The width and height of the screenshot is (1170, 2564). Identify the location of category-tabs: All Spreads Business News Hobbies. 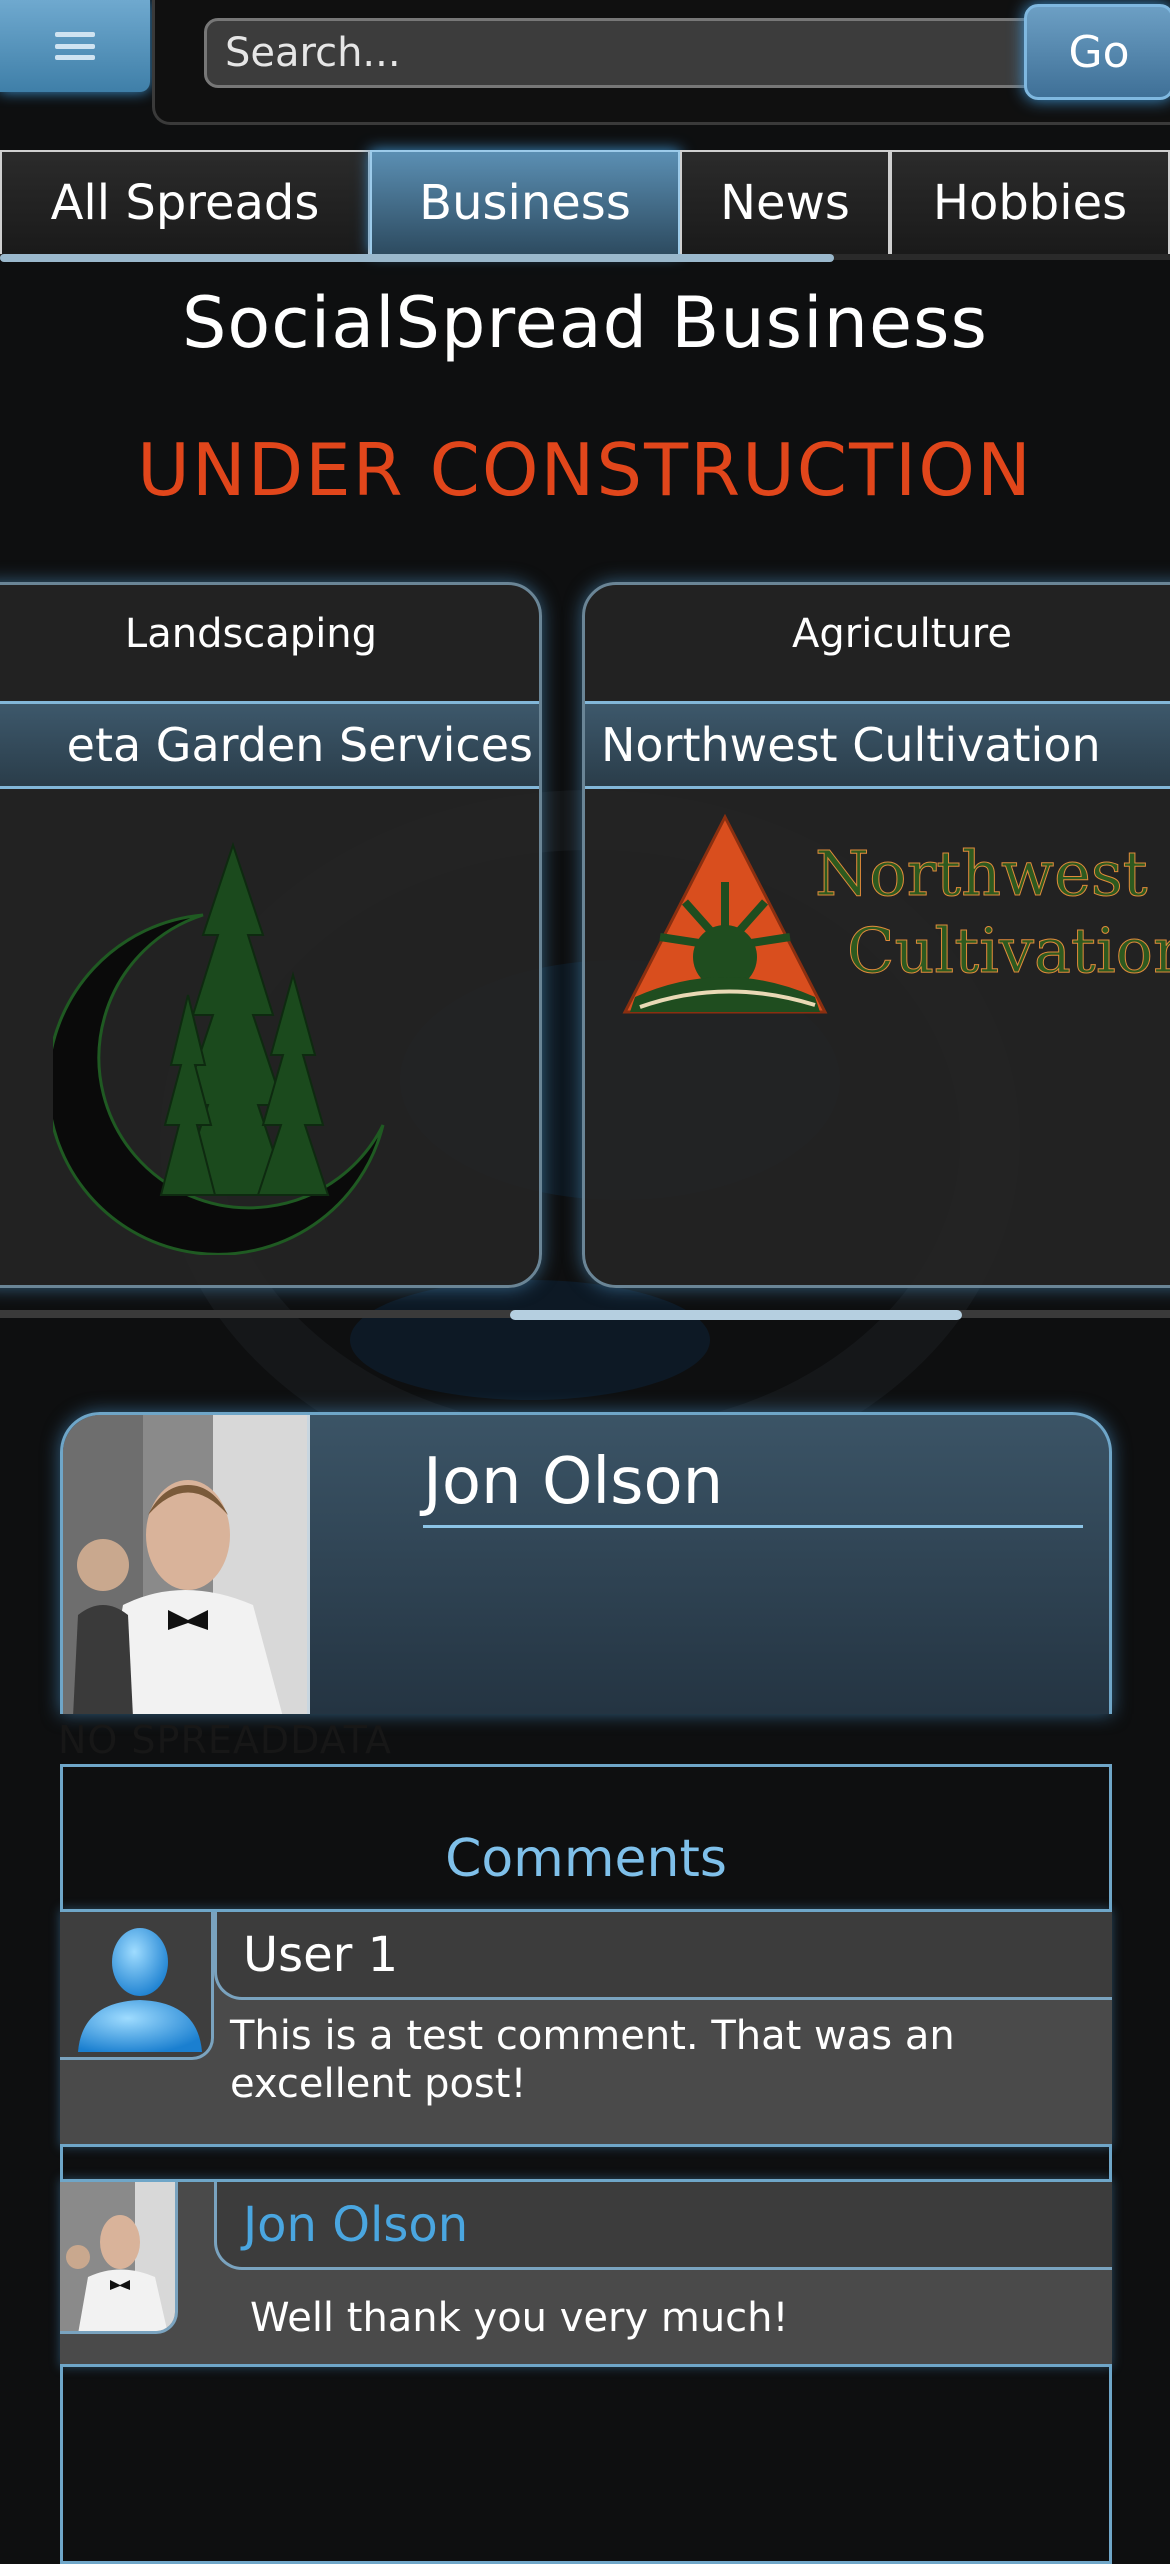
(585, 202).